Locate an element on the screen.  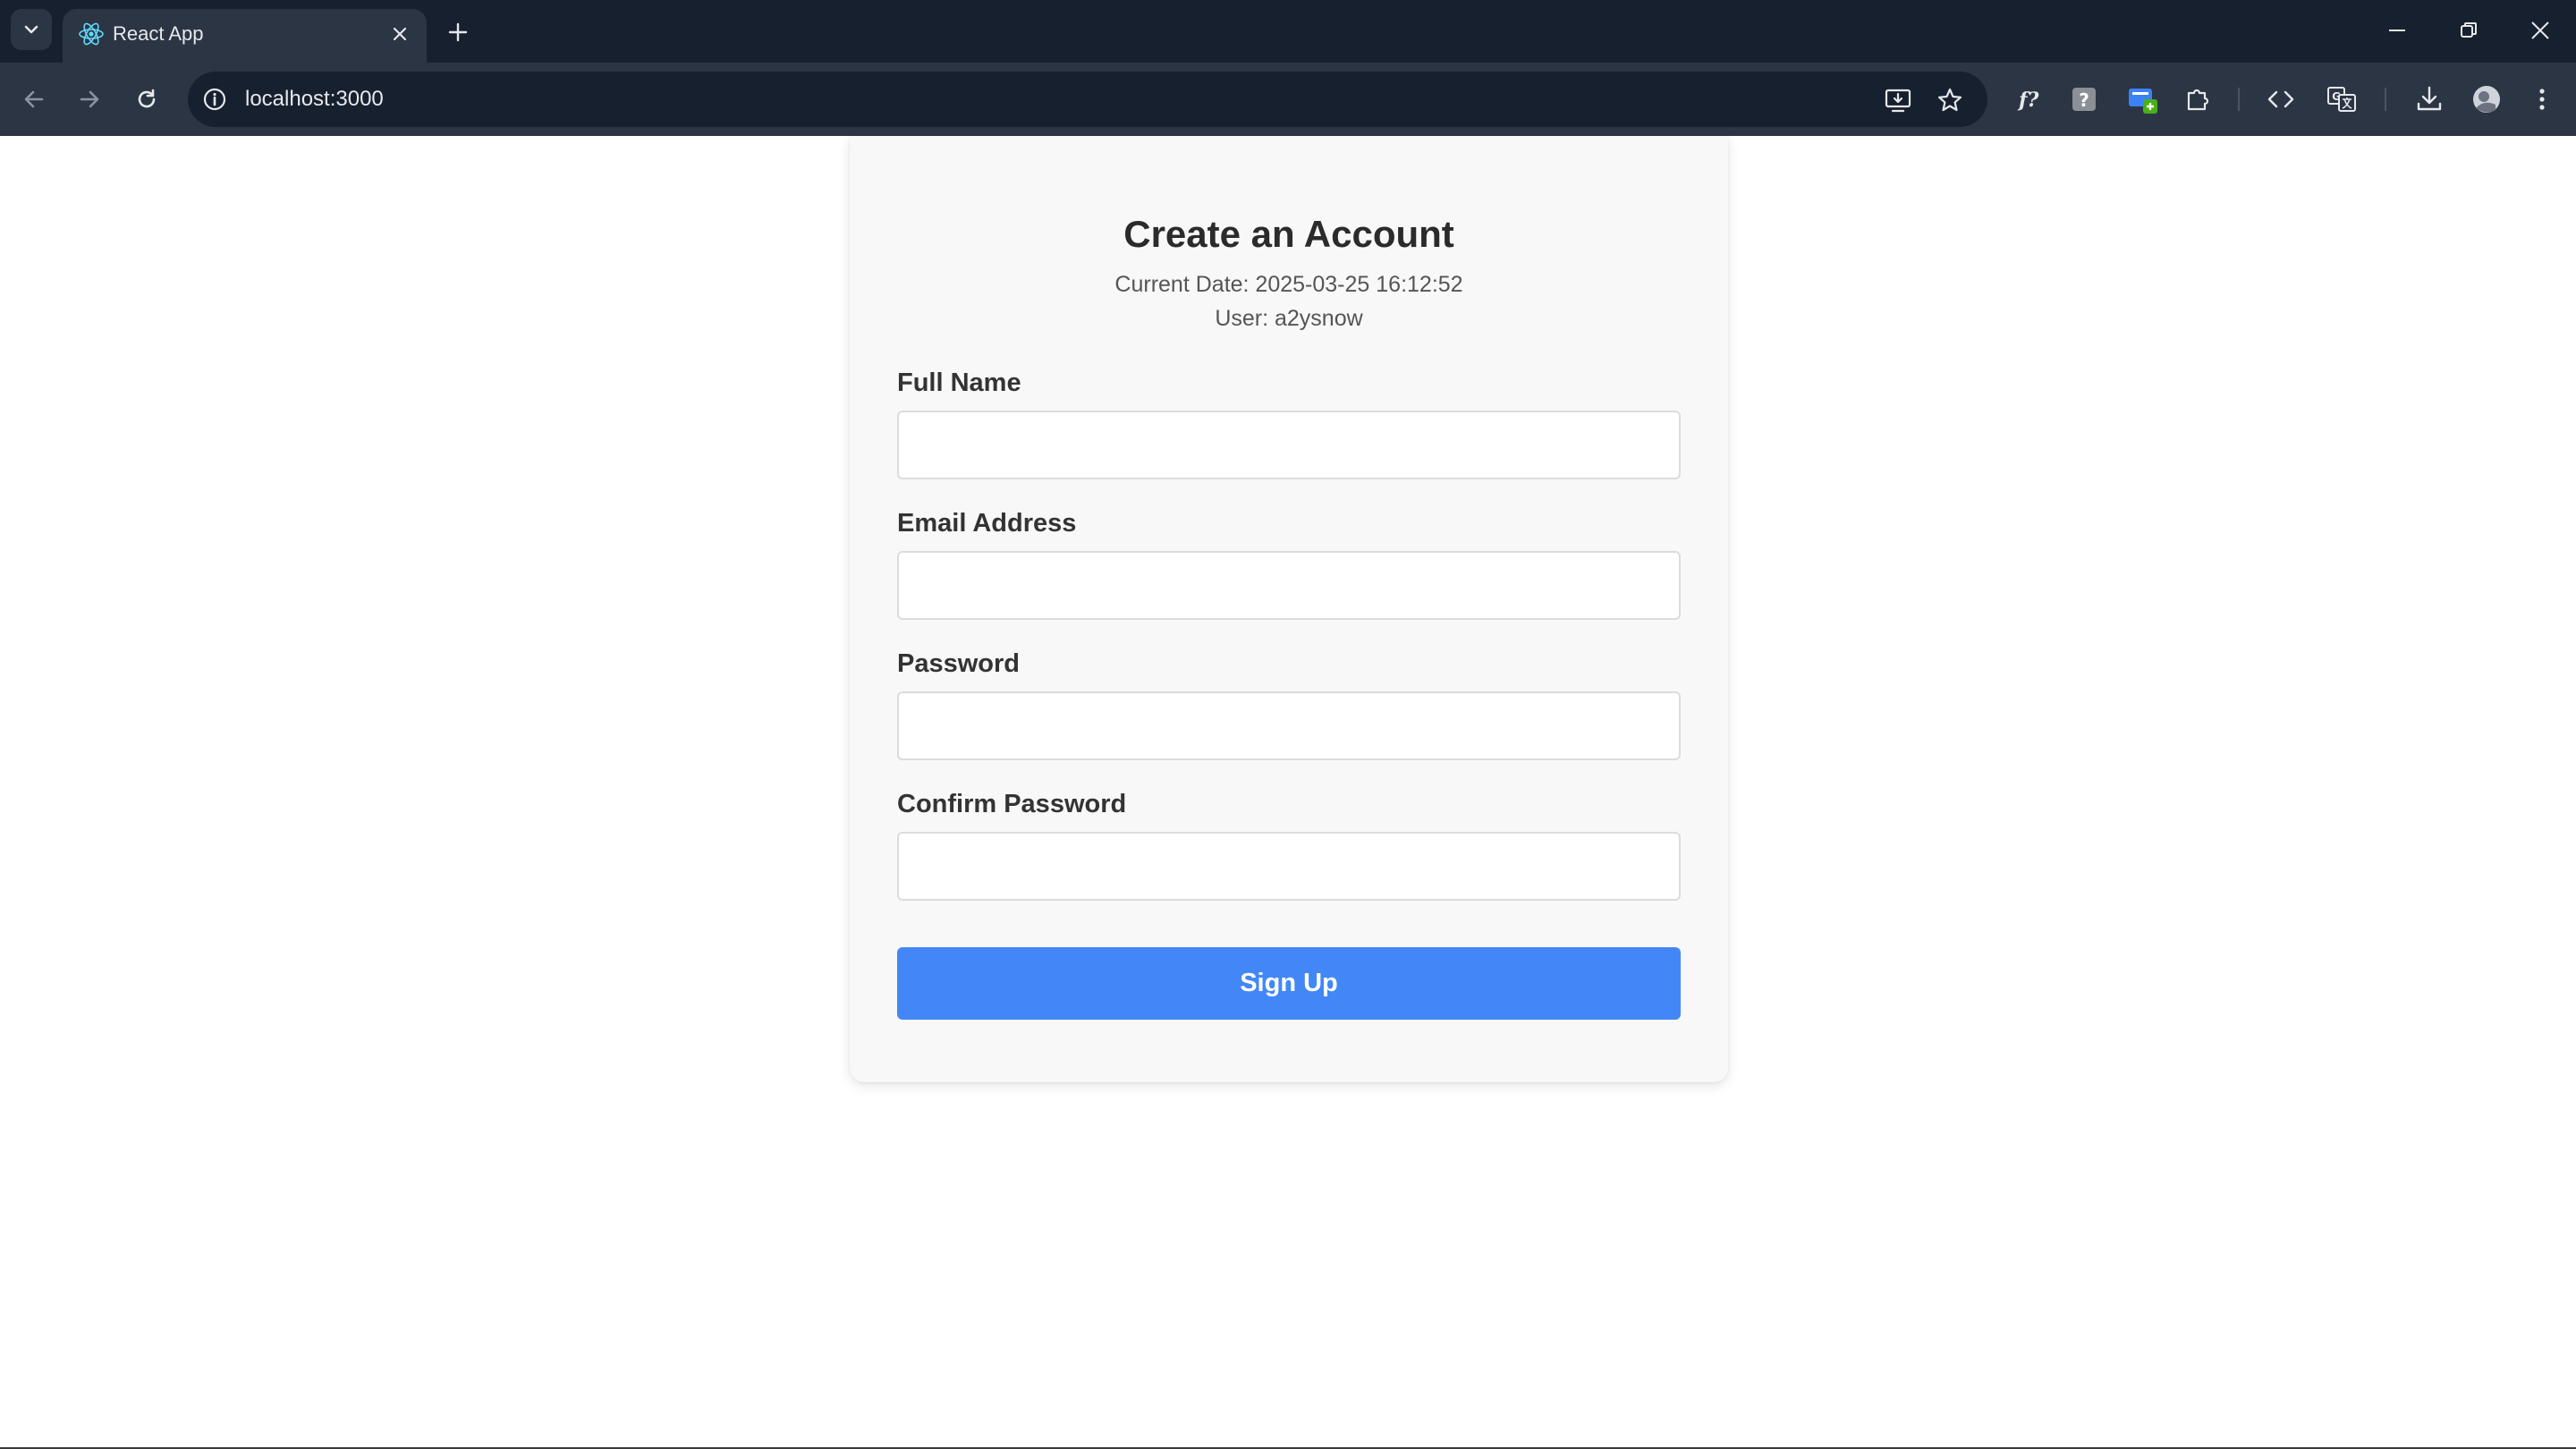
tab-search-button is located at coordinates (31, 29).